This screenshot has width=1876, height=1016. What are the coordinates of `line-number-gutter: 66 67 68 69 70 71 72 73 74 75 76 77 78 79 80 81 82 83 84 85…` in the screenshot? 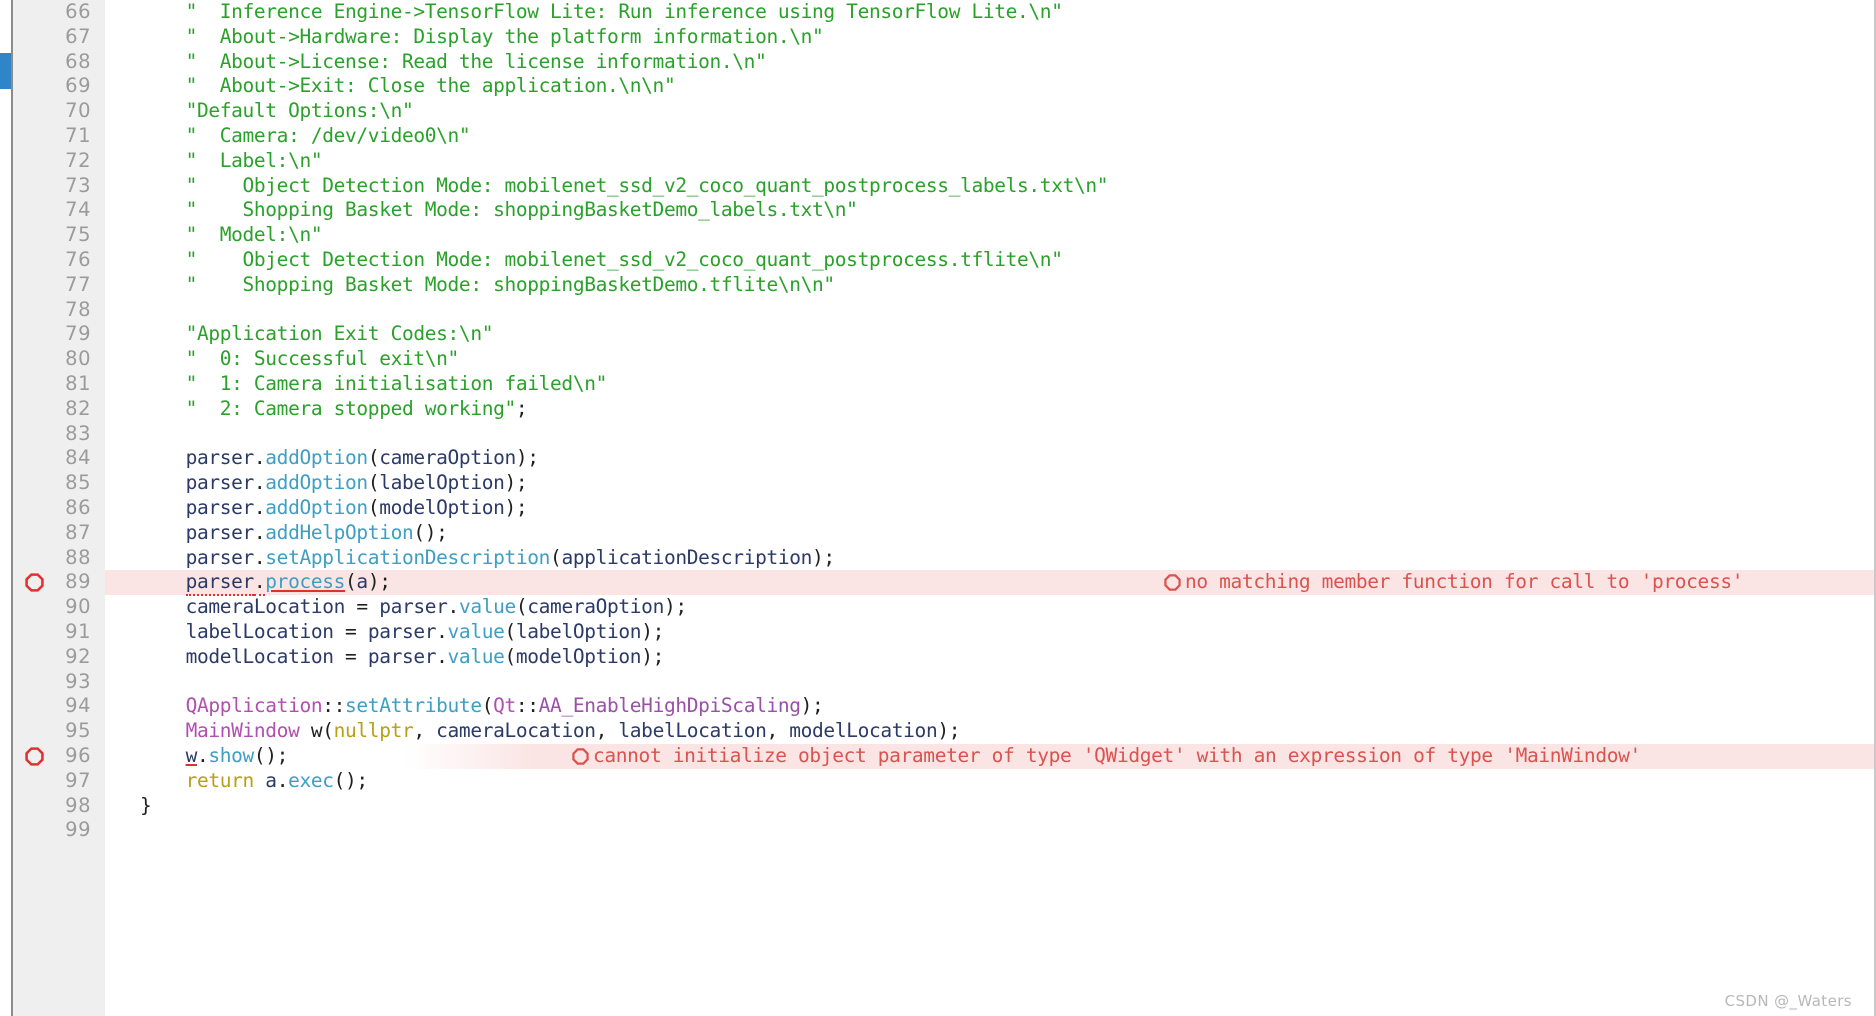 It's located at (58, 508).